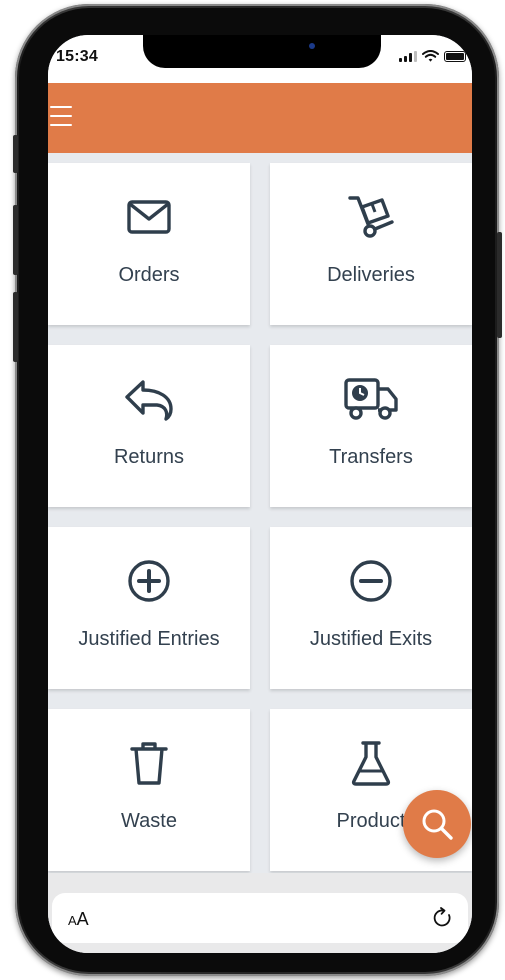  Describe the element at coordinates (408, 56) in the screenshot. I see `signal-icon` at that location.